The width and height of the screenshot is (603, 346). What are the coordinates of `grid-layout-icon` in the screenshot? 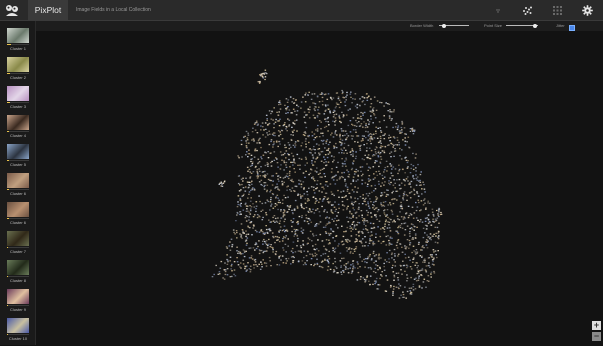 It's located at (557, 10).